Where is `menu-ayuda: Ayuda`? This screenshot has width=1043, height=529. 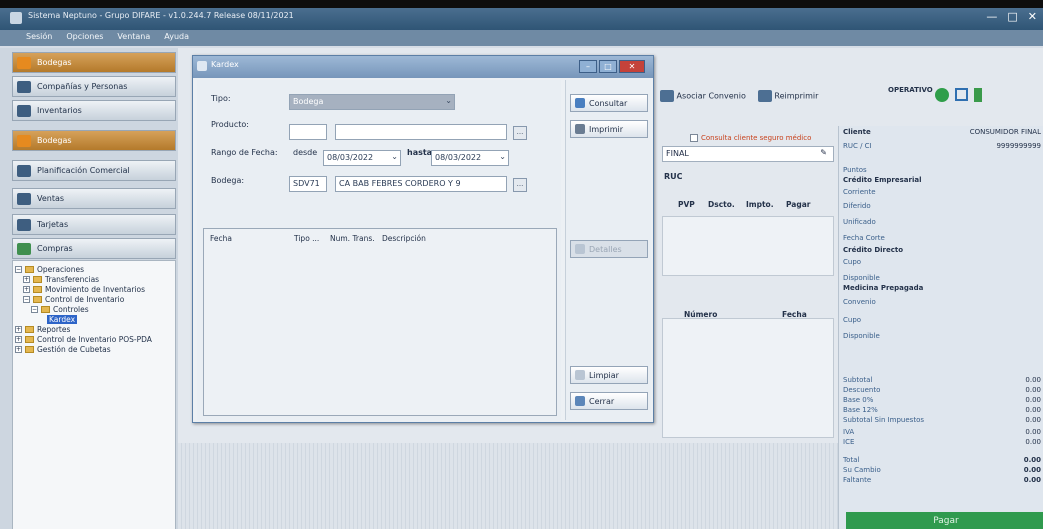 menu-ayuda: Ayuda is located at coordinates (176, 39).